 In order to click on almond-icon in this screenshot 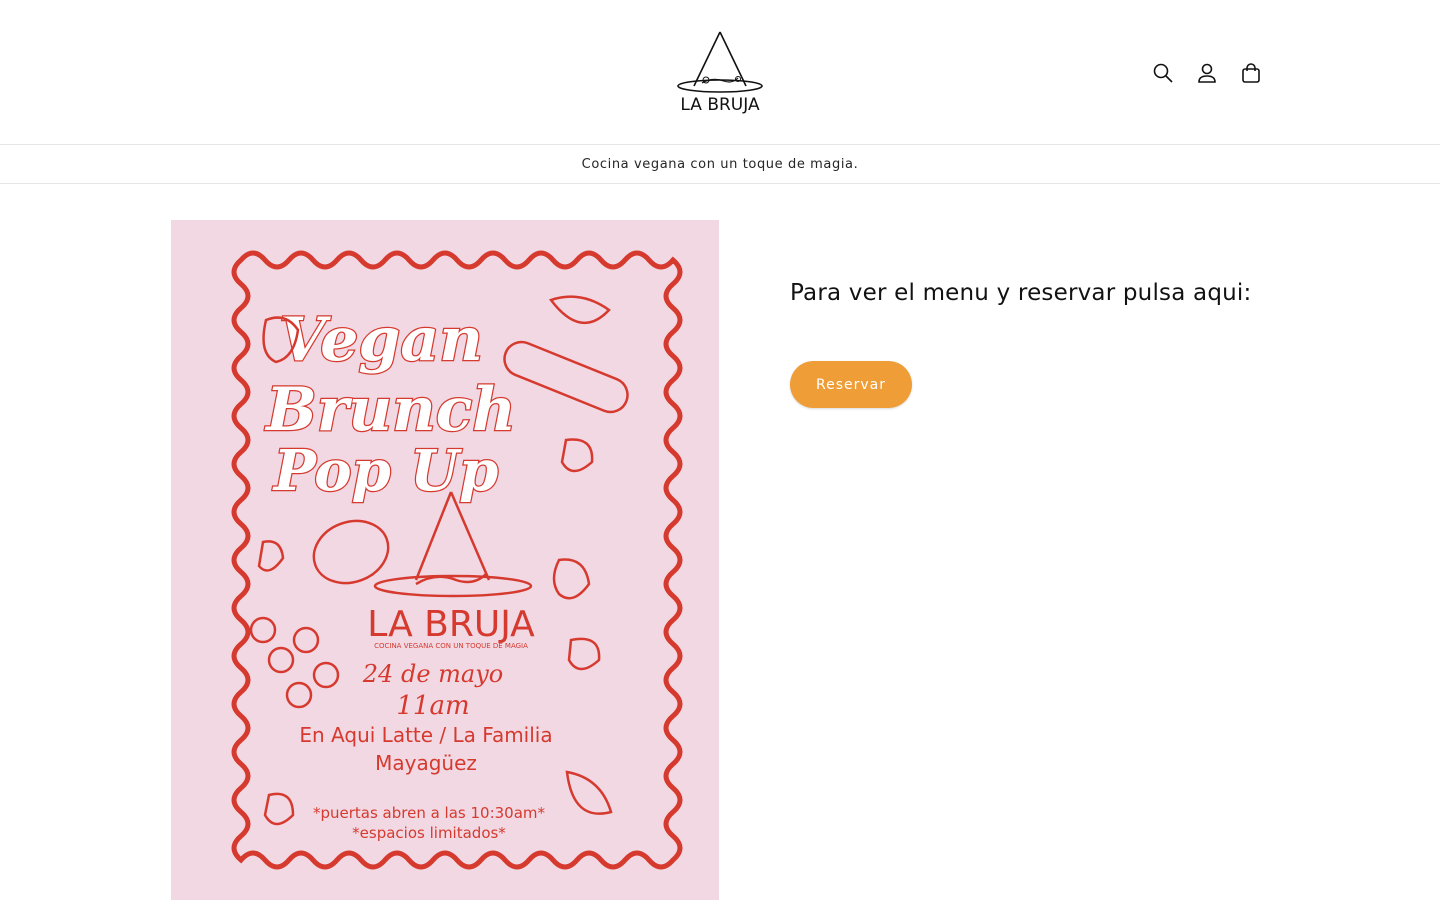, I will do `click(577, 455)`.